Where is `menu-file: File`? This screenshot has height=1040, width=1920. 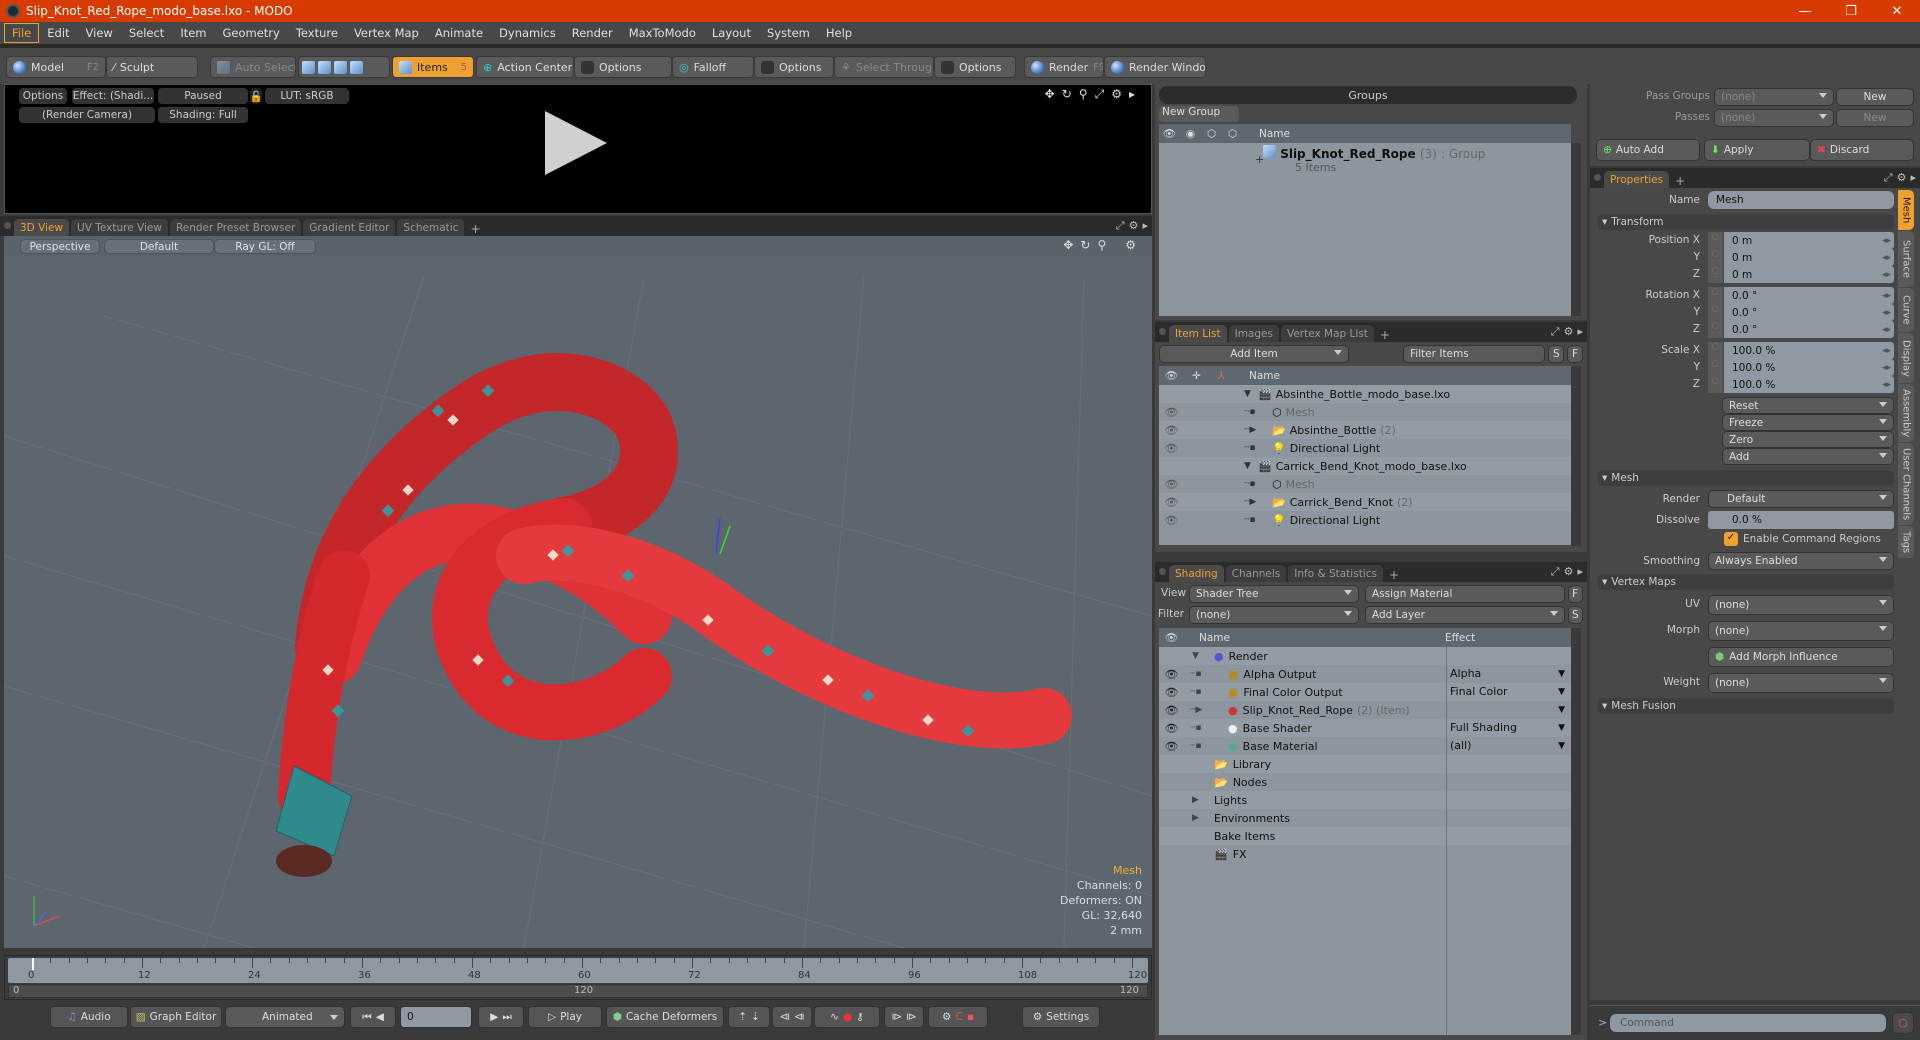
menu-file: File is located at coordinates (22, 33).